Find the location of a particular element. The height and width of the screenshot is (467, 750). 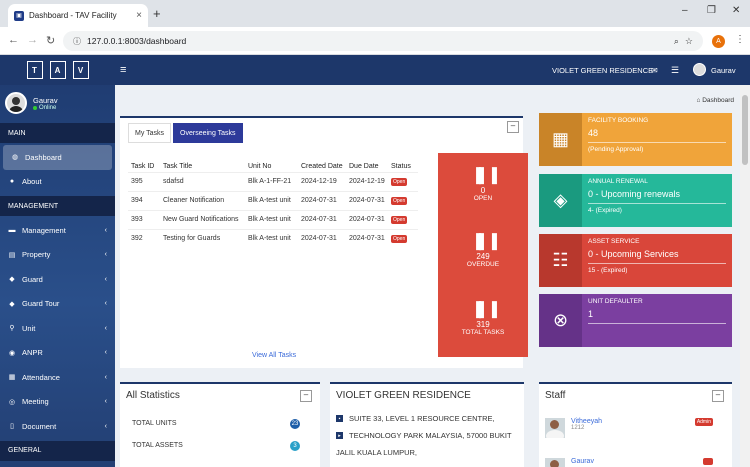

infobox-number: 0 - Upcoming renewals is located at coordinates (634, 194).